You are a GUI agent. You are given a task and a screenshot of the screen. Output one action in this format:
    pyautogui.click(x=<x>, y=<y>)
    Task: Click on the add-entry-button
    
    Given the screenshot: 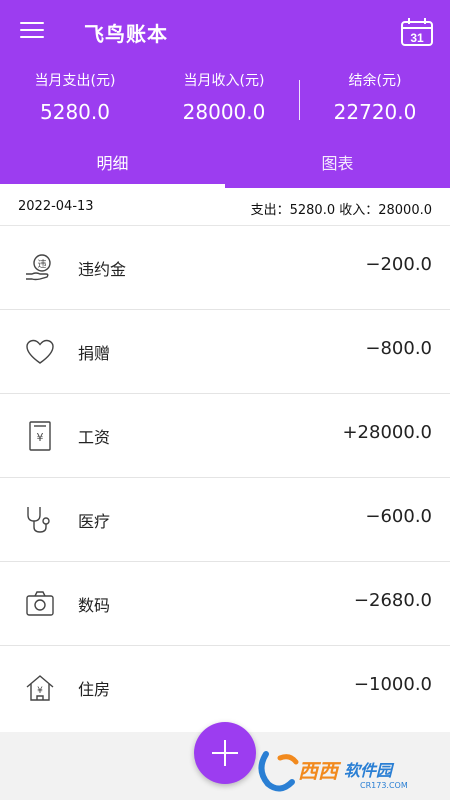 What is the action you would take?
    pyautogui.click(x=225, y=753)
    